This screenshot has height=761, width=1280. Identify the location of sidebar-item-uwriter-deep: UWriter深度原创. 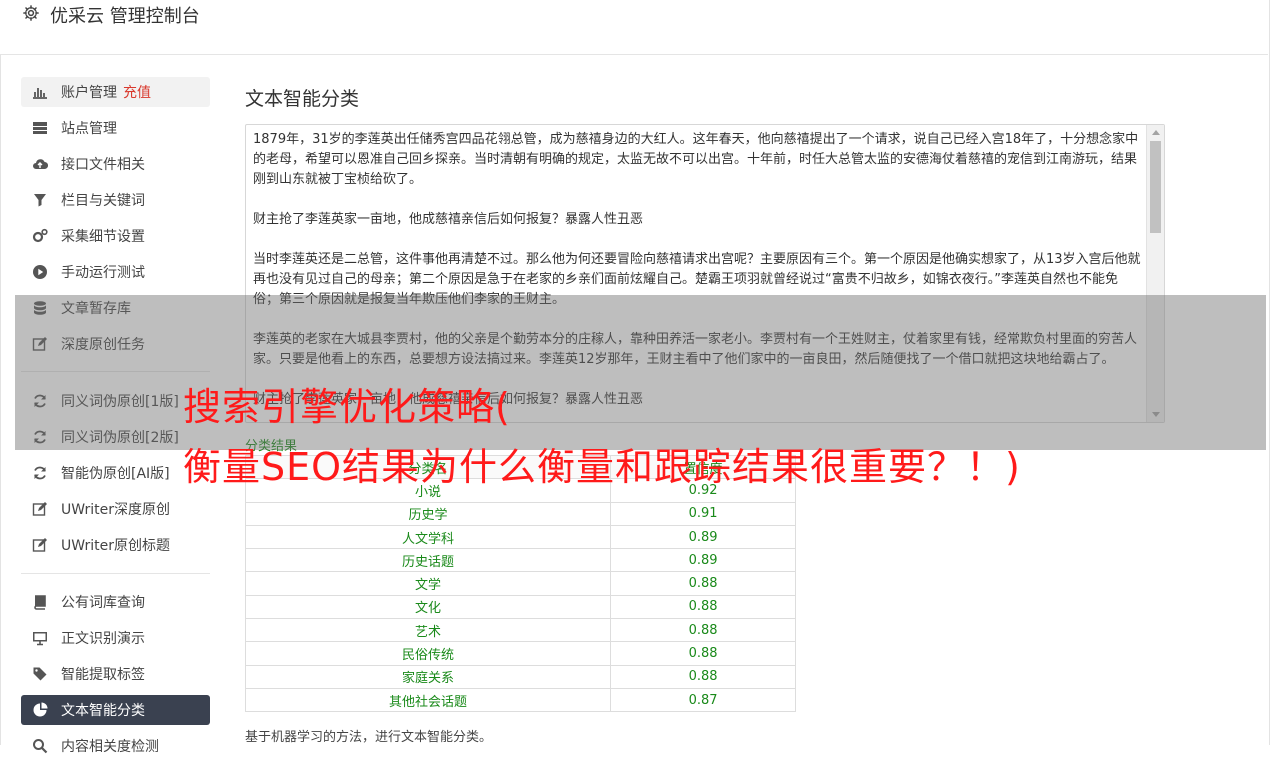
(115, 509).